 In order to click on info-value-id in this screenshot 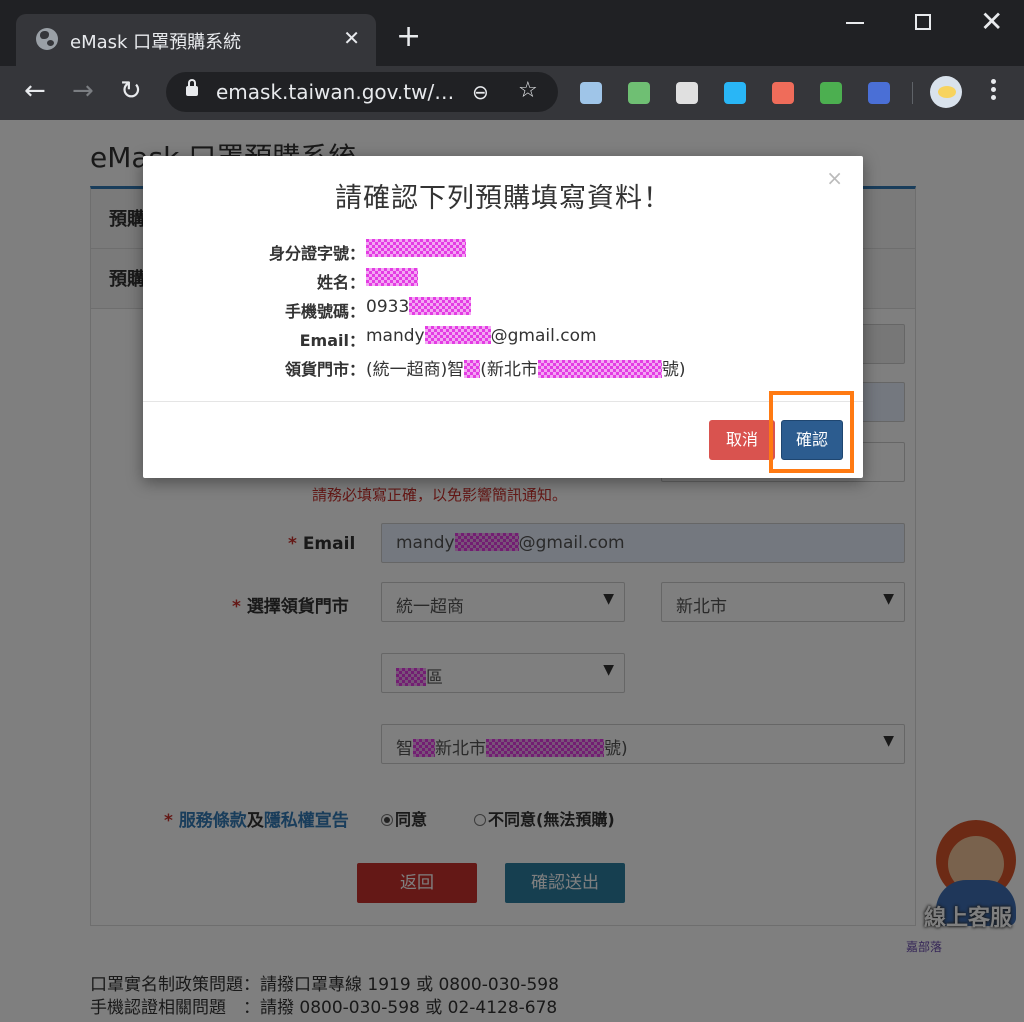, I will do `click(416, 249)`.